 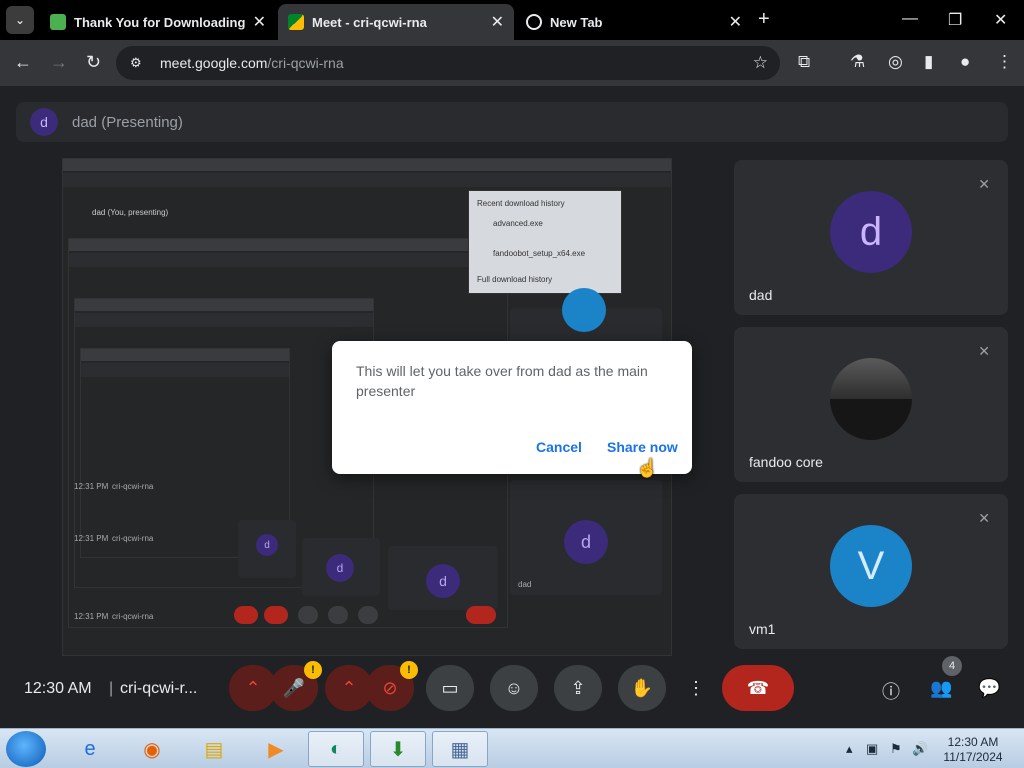 I want to click on side-panel-icon: ▮, so click(x=928, y=62).